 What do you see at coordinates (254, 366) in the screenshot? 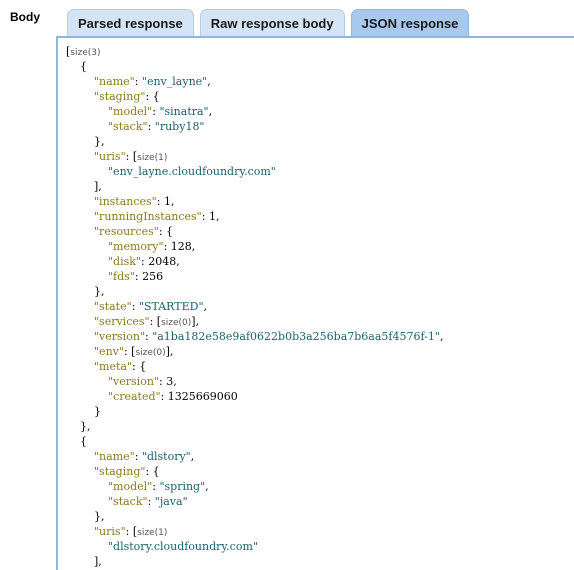
I see `json-line: "meta": {` at bounding box center [254, 366].